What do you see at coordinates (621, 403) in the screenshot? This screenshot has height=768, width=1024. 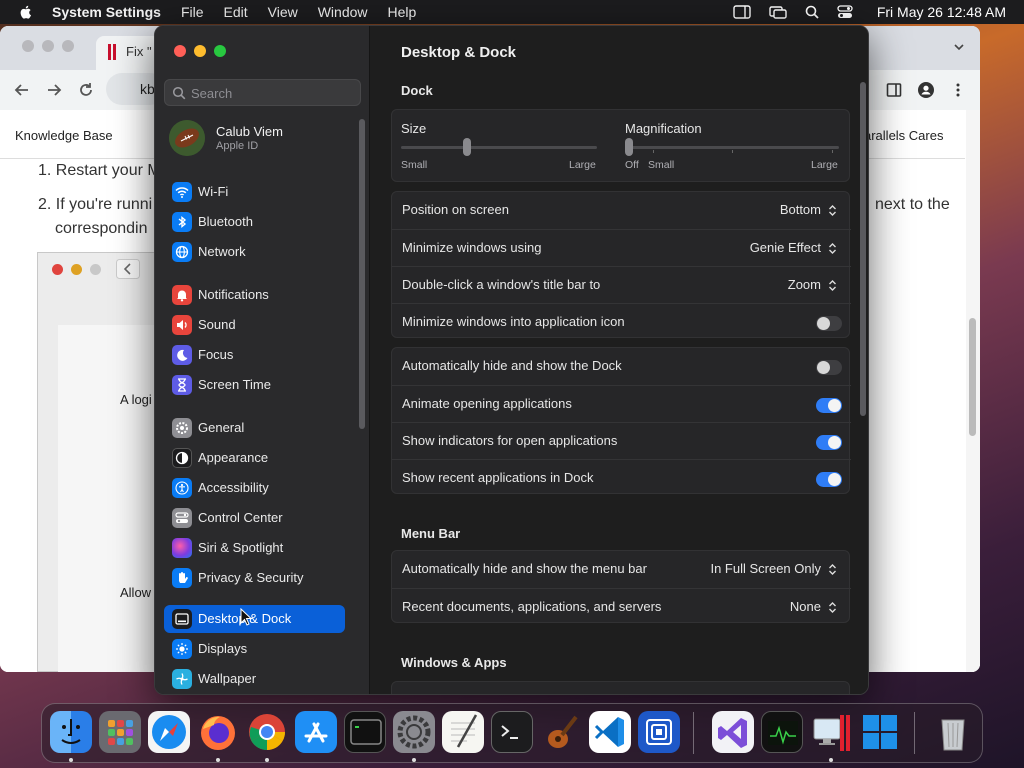 I see `animate-opening-row: Animate opening applications` at bounding box center [621, 403].